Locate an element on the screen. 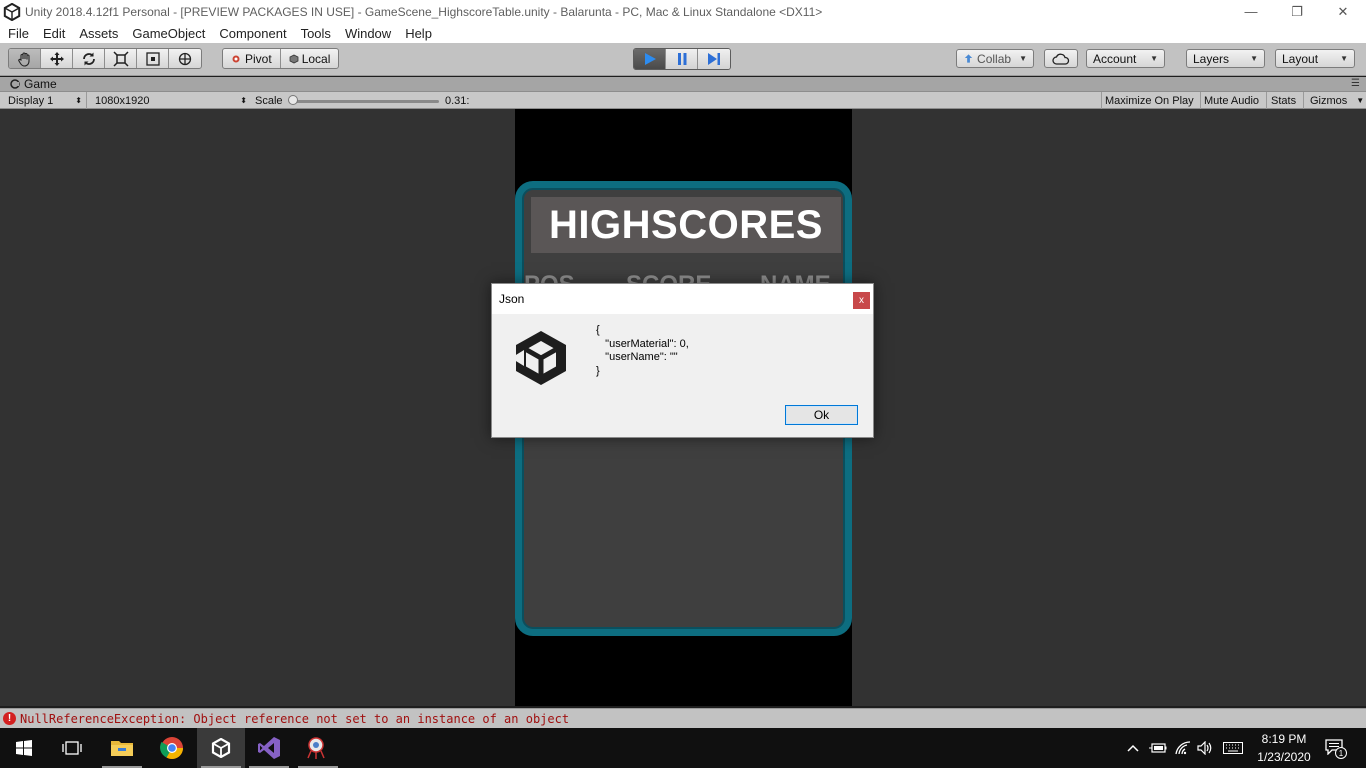 The image size is (1366, 768). task-view-icon is located at coordinates (72, 748).